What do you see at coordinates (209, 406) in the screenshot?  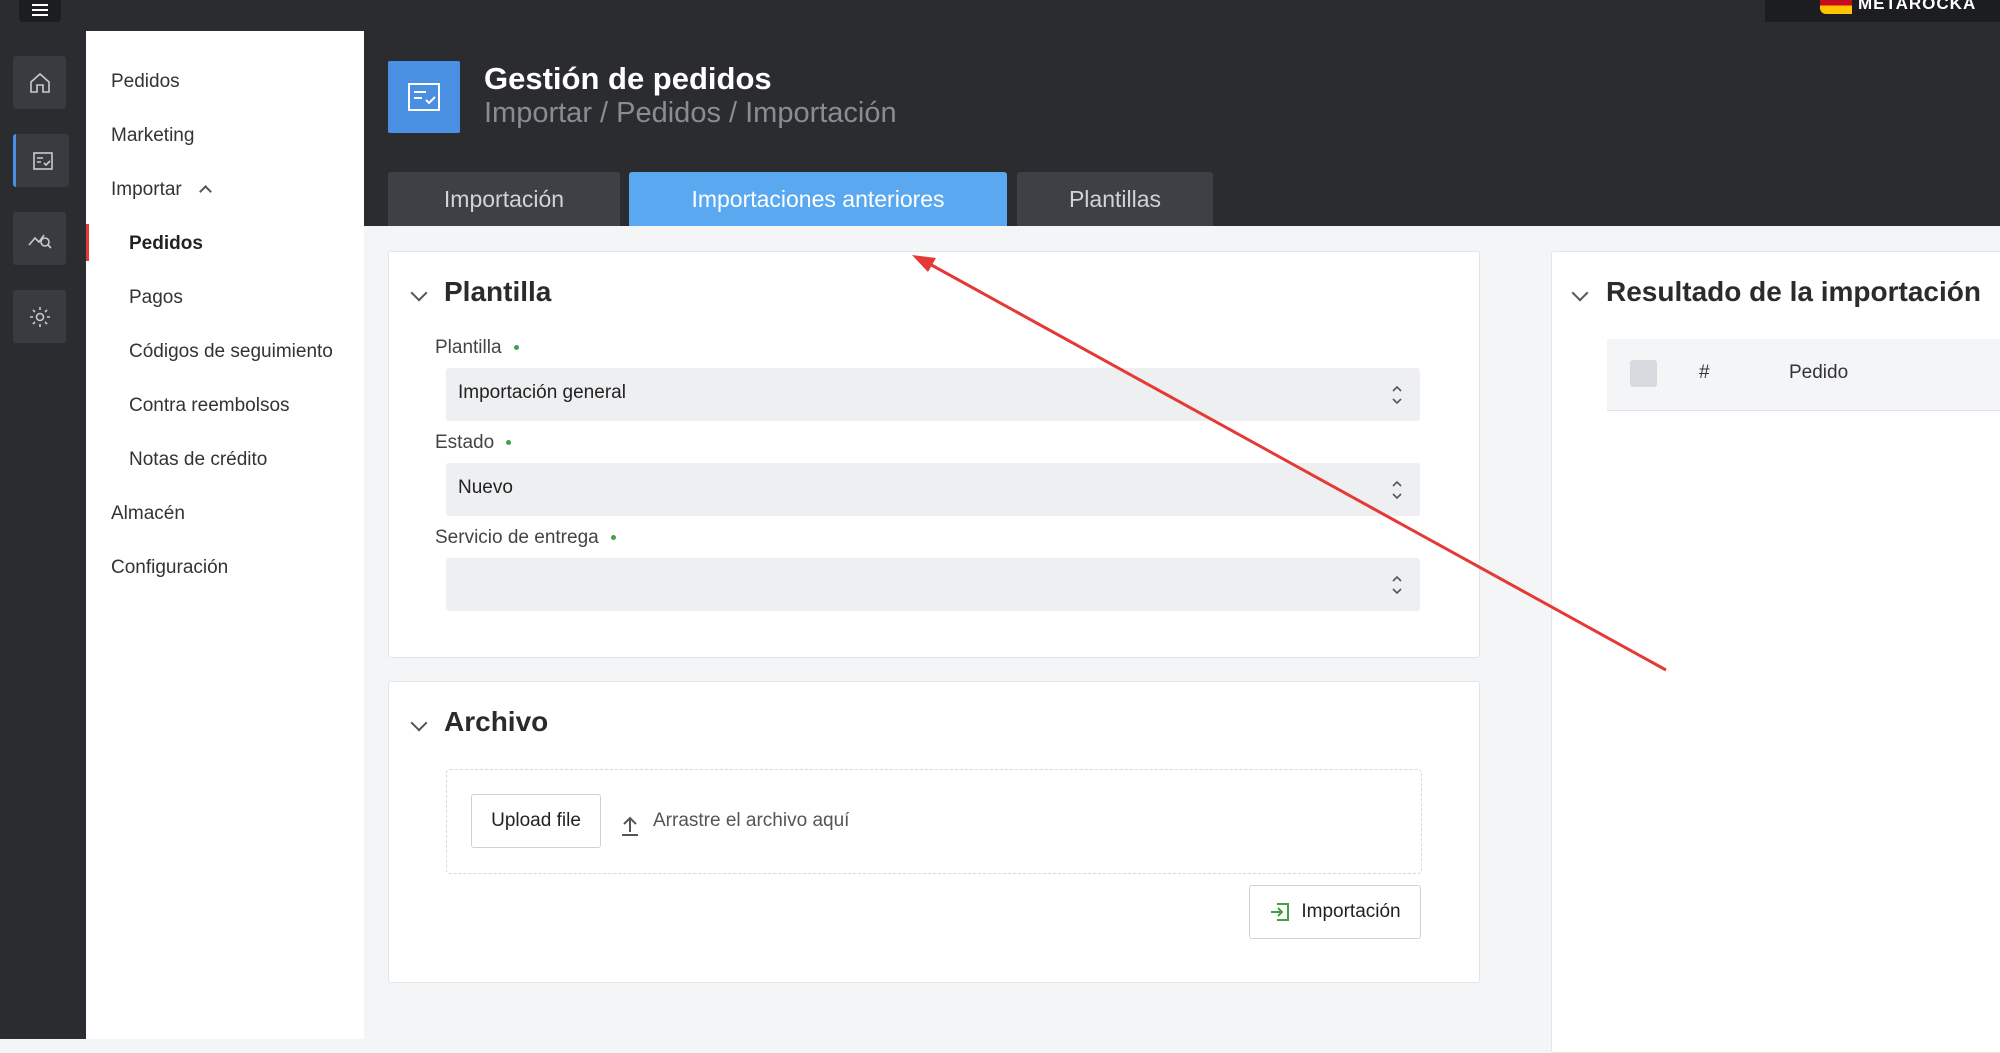 I see `submenu-item-contra-reembolsos: Contra reembolsos` at bounding box center [209, 406].